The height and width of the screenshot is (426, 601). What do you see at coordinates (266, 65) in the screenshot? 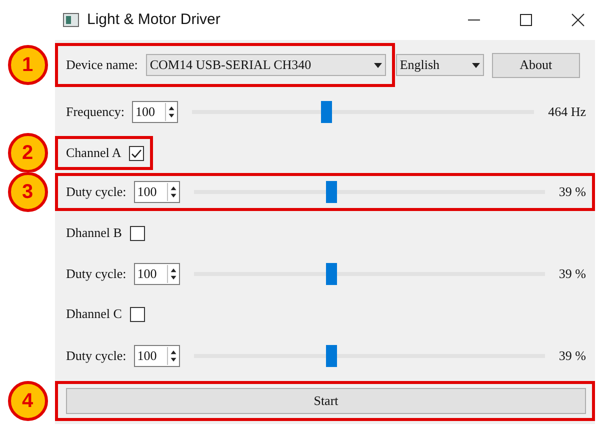
I see `device-dropdown: COM14 USB-SERIAL CH340` at bounding box center [266, 65].